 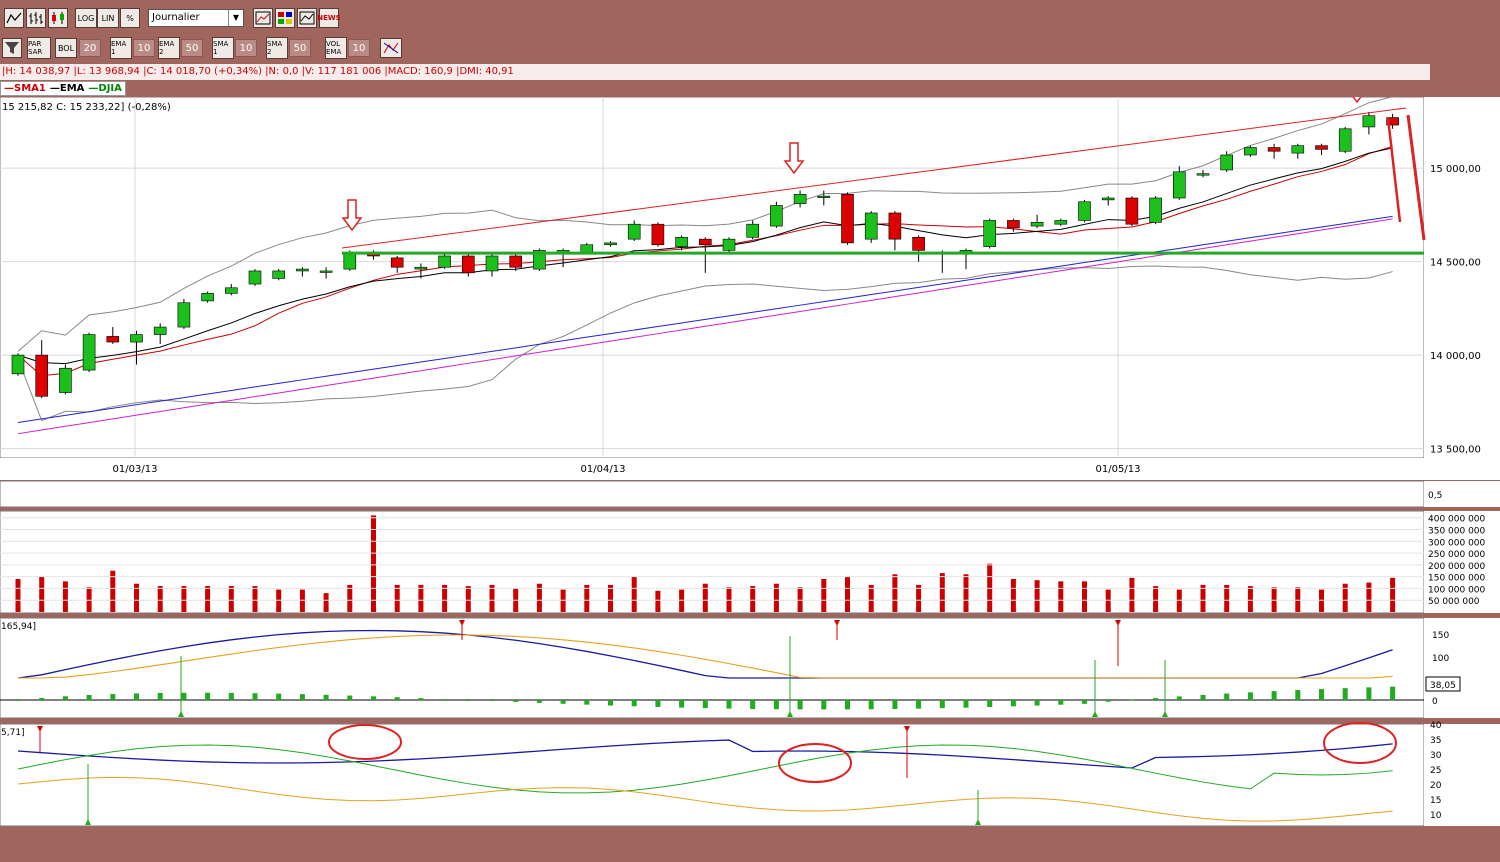 I want to click on date-tick-label: 01/04/13, so click(x=603, y=469).